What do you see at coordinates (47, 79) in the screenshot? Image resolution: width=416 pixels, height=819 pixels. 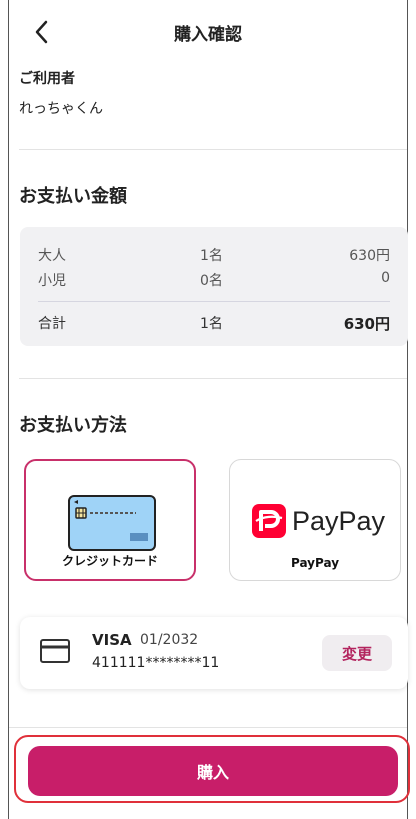 I see `user-label: ご利用者` at bounding box center [47, 79].